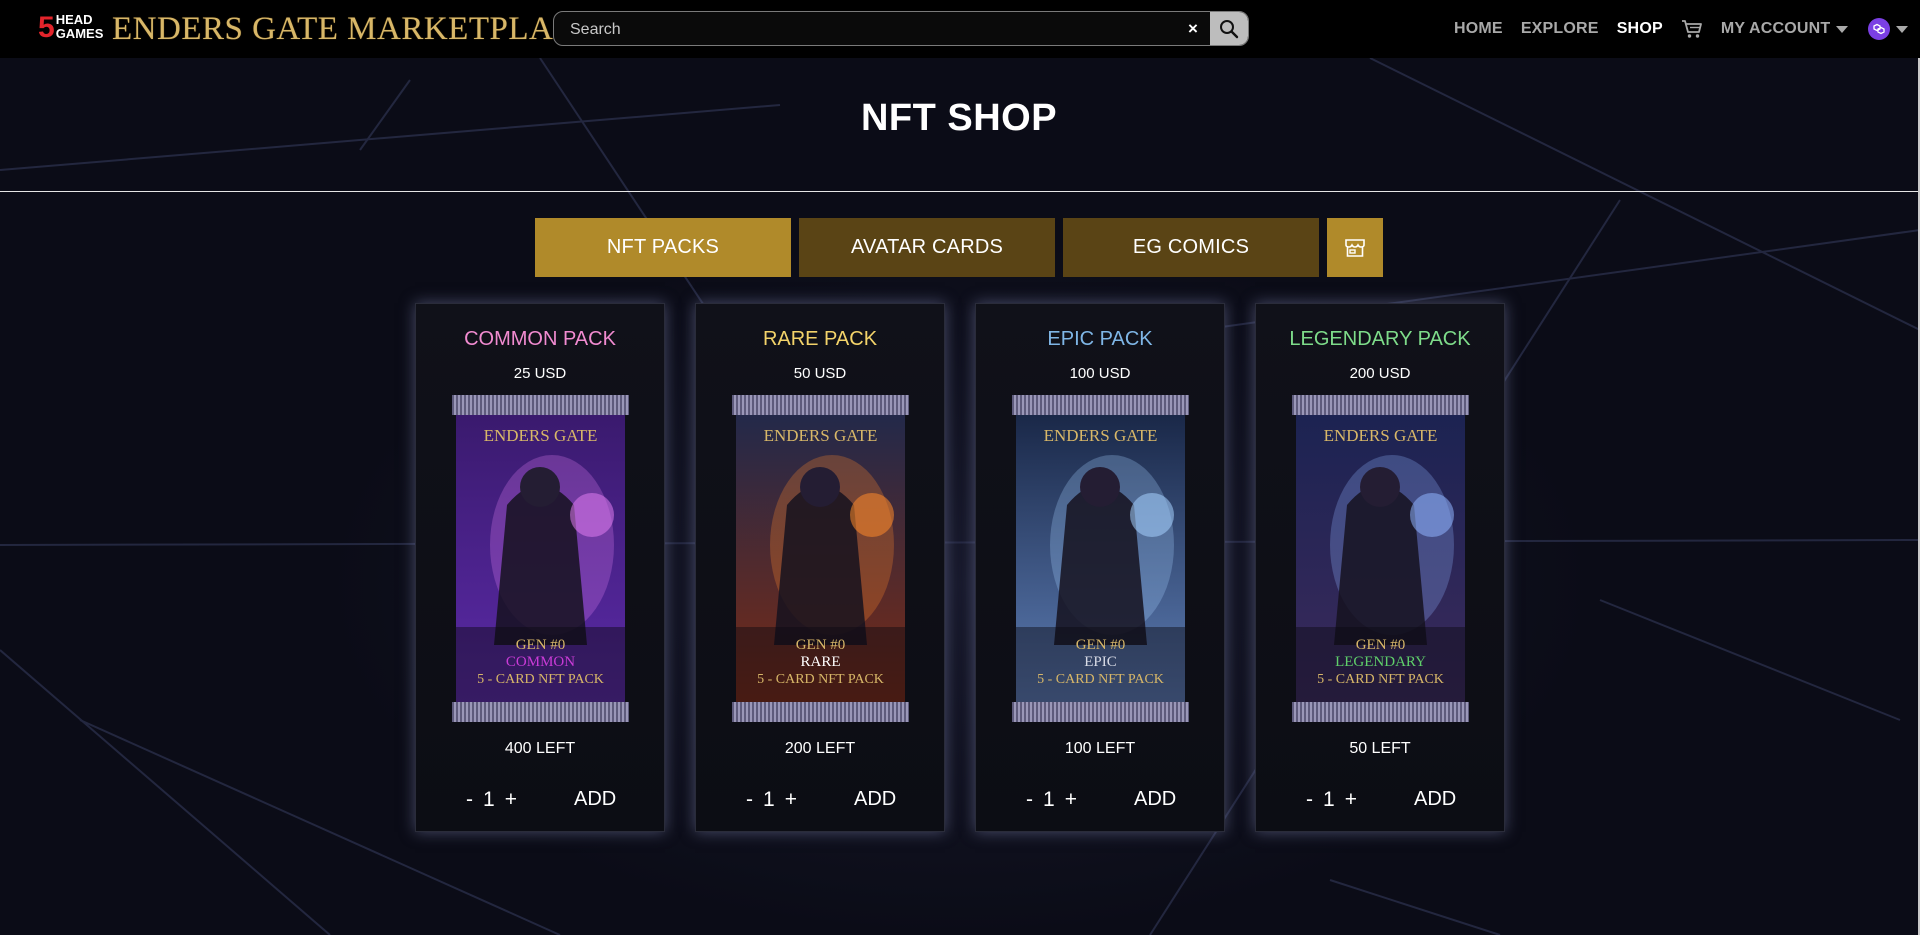  Describe the element at coordinates (1775, 28) in the screenshot. I see `my-account-label: MY ACCOUNT` at that location.